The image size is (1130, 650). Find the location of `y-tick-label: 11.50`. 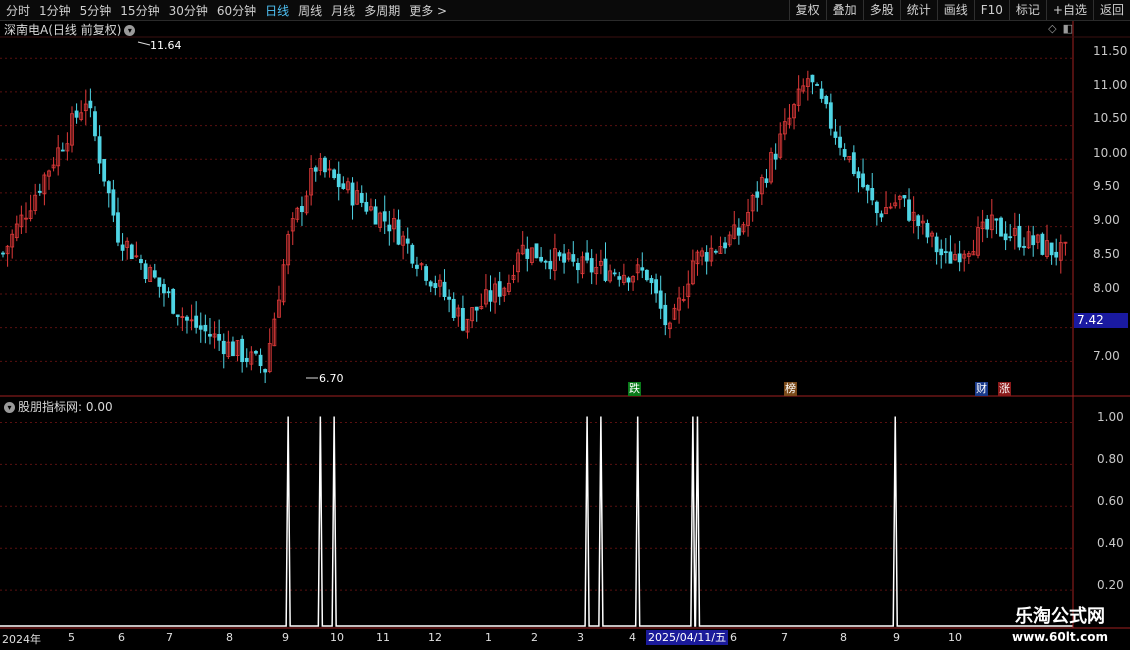

y-tick-label: 11.50 is located at coordinates (1110, 51).